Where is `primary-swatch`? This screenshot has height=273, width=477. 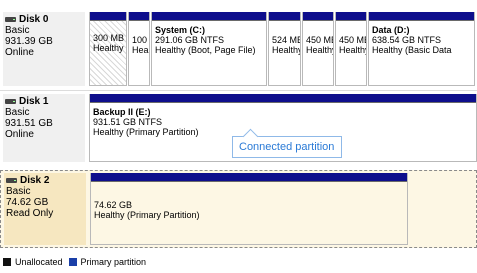
primary-swatch is located at coordinates (72, 262).